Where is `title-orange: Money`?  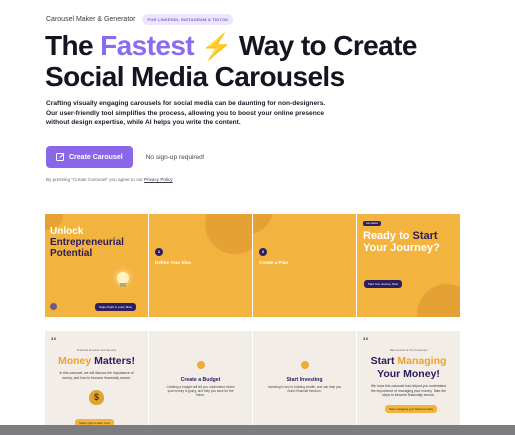 title-orange: Money is located at coordinates (74, 361).